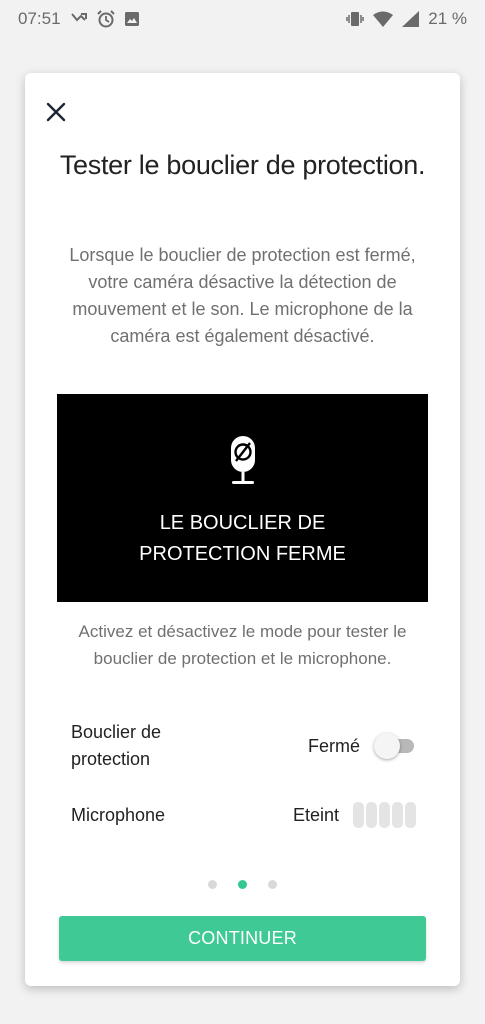 The image size is (485, 1024). I want to click on missed-call-icon, so click(79, 19).